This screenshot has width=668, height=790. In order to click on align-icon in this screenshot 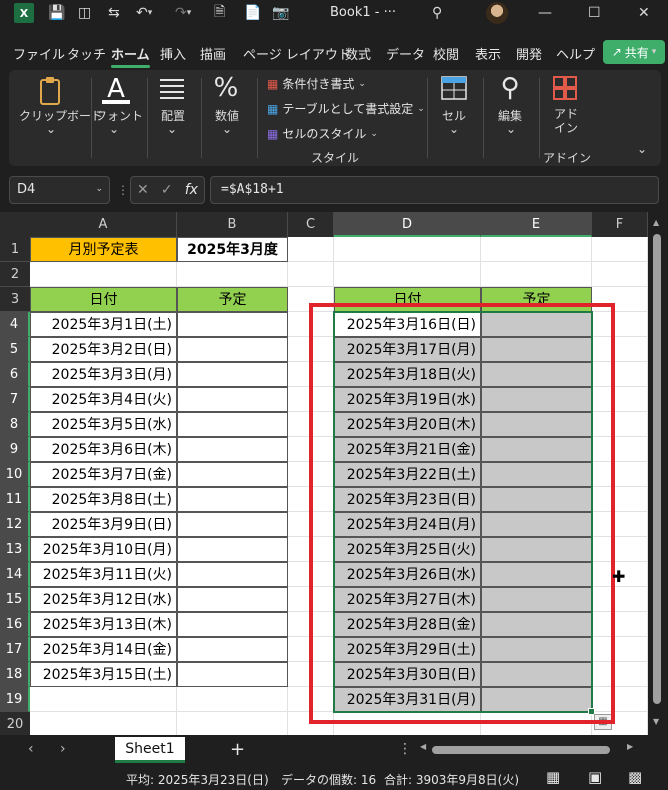, I will do `click(172, 88)`.